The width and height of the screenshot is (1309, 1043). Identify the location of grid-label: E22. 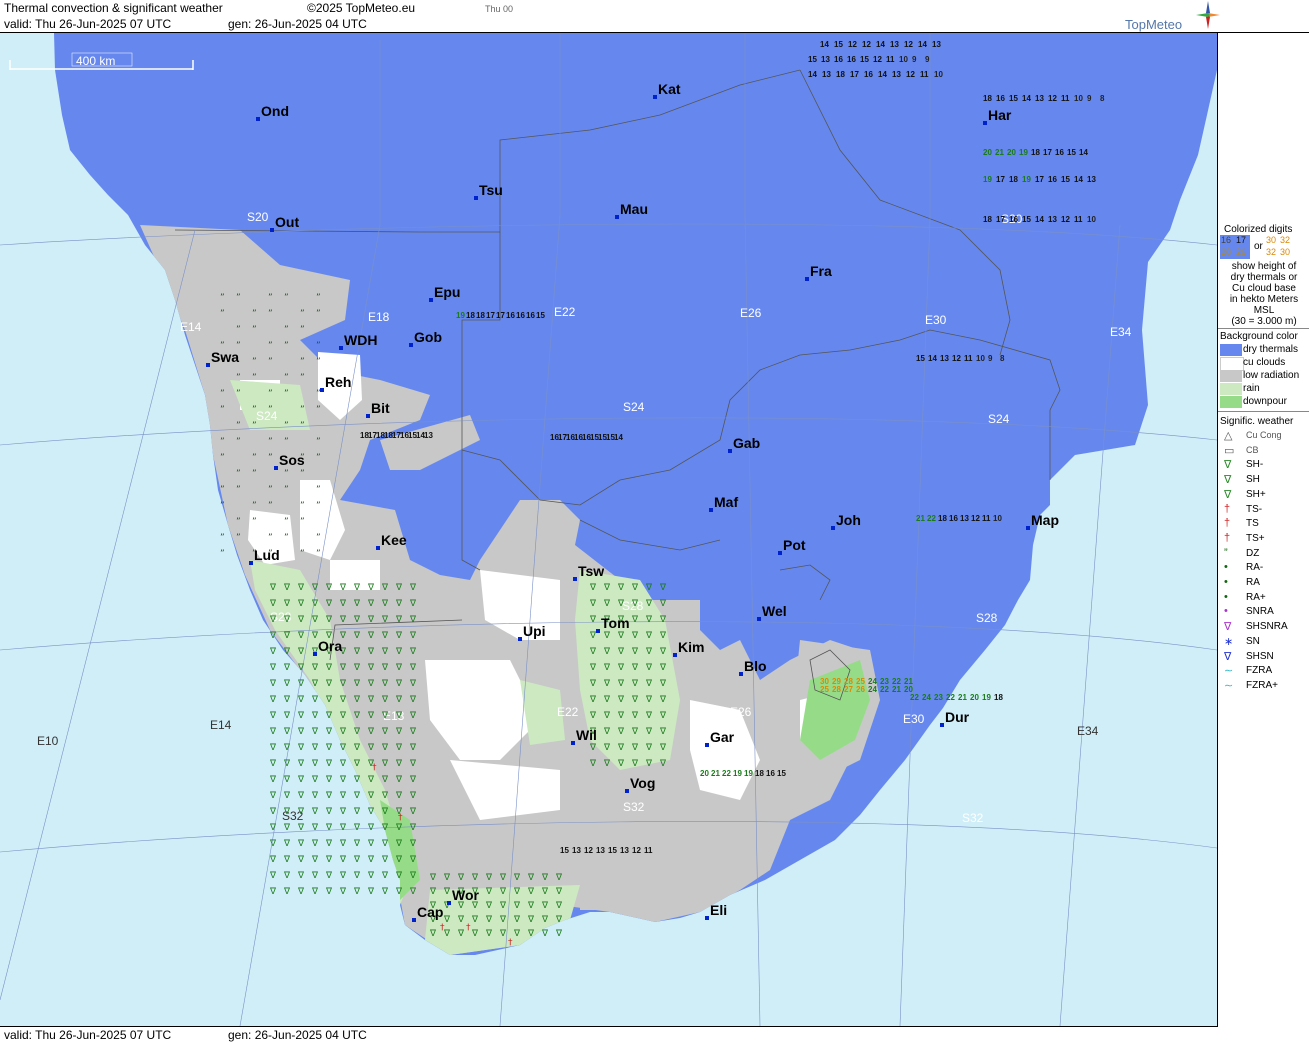
(568, 712).